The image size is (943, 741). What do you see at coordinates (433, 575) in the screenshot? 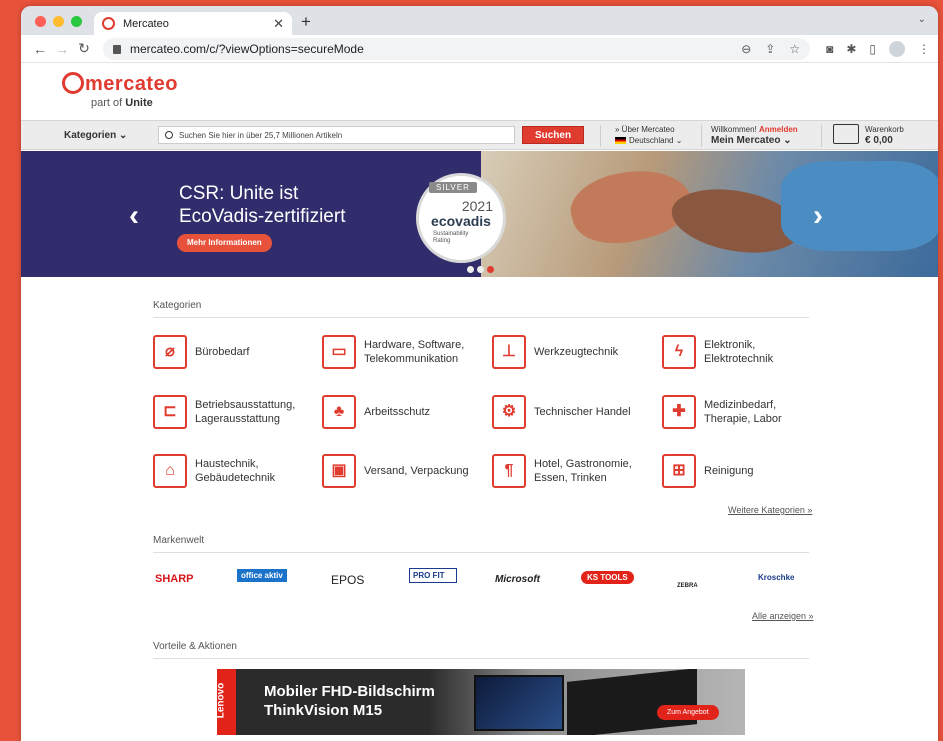
I see `brand-profit-logo: PRO FIT` at bounding box center [433, 575].